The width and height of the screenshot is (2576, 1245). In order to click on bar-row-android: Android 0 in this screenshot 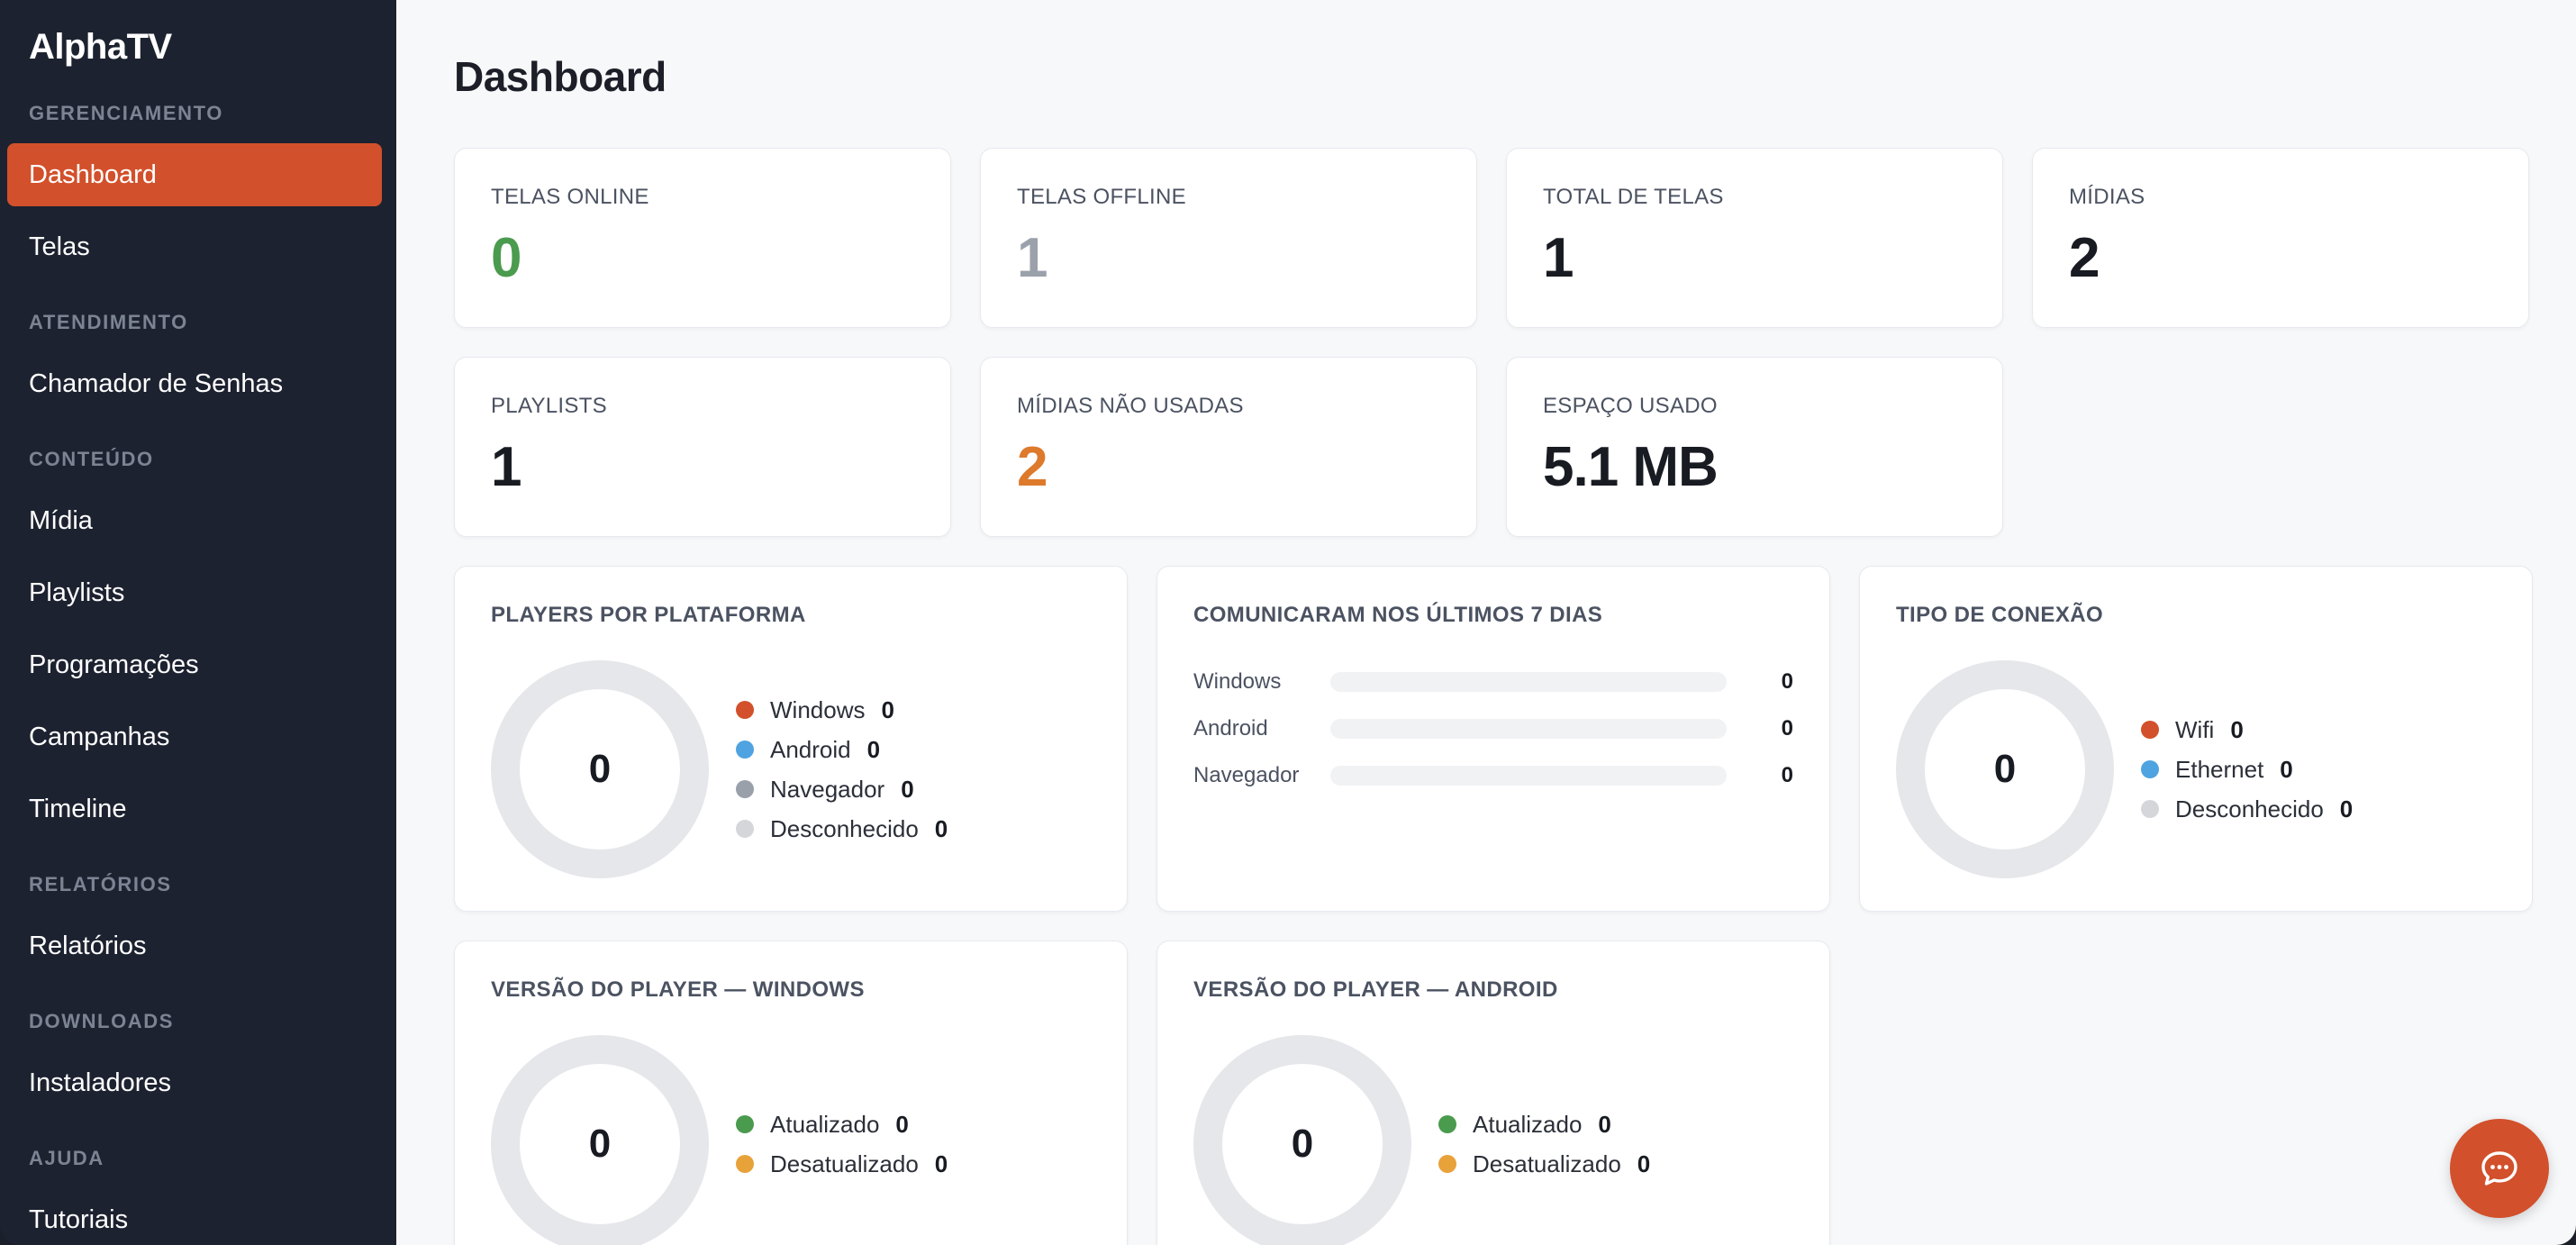, I will do `click(1493, 728)`.